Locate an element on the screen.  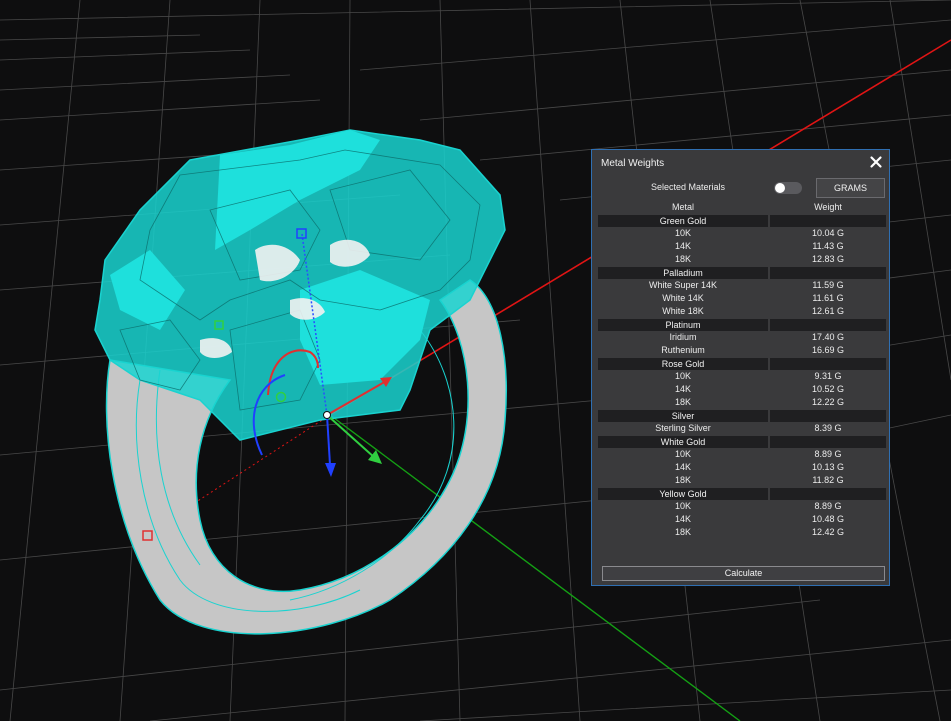
metal-weight: 8.39 G is located at coordinates (828, 428).